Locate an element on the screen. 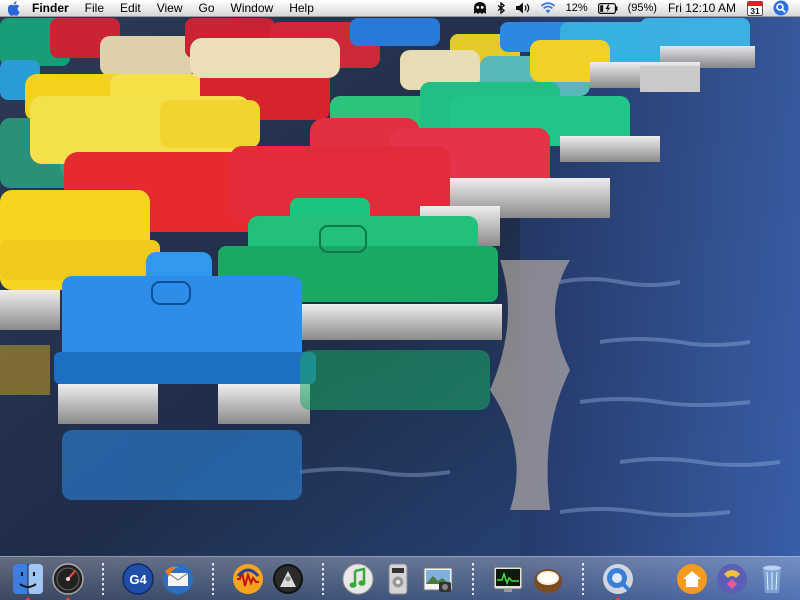 This screenshot has width=800, height=600. apple-icon is located at coordinates (14, 8).